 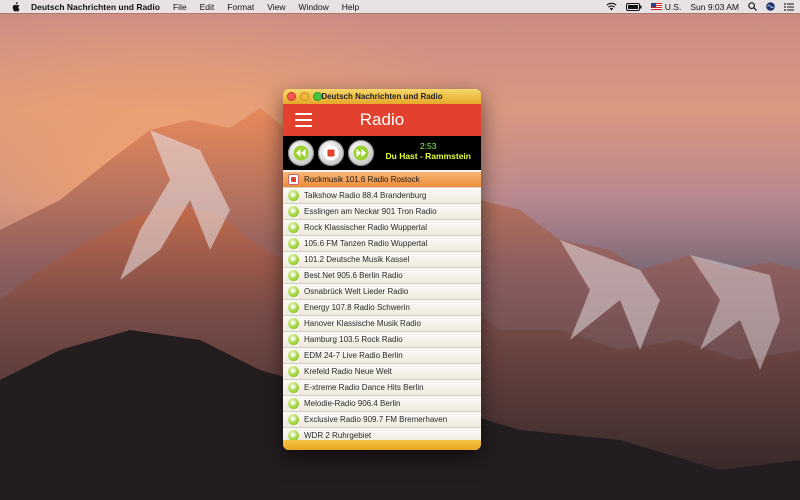 I want to click on station-row: 101.2 Deutsche Musik Kassel, so click(x=382, y=260).